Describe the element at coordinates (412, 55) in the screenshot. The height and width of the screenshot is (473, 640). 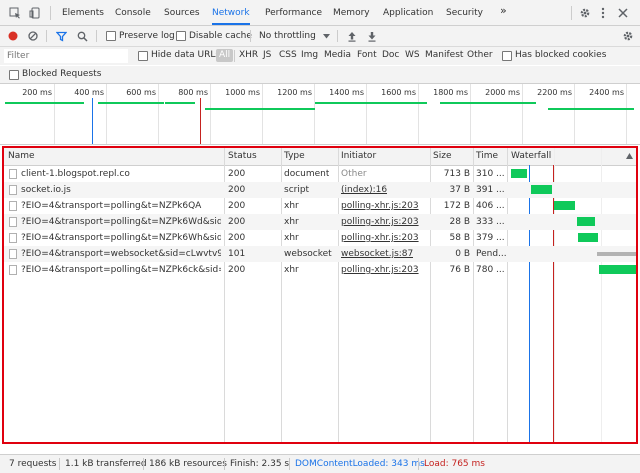
I see `filter-type-ws: WS` at that location.